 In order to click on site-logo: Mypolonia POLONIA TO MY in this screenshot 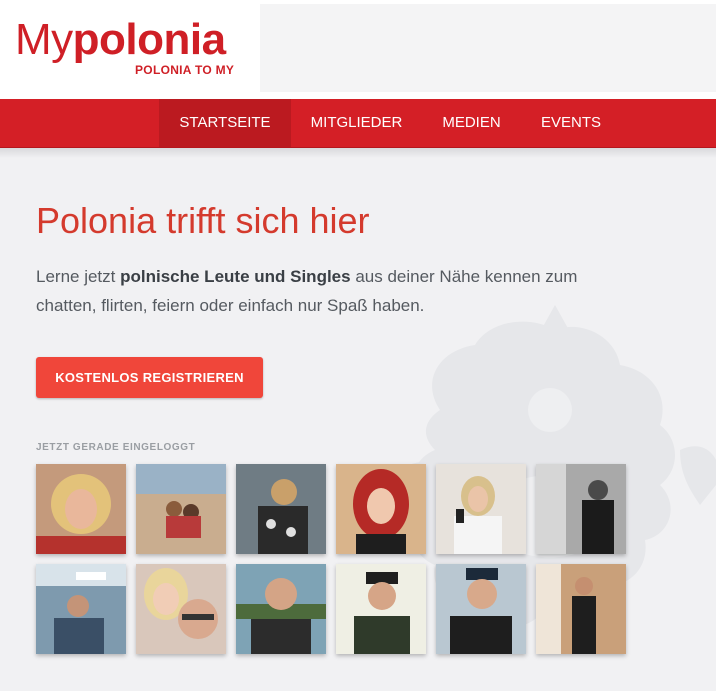, I will do `click(130, 49)`.